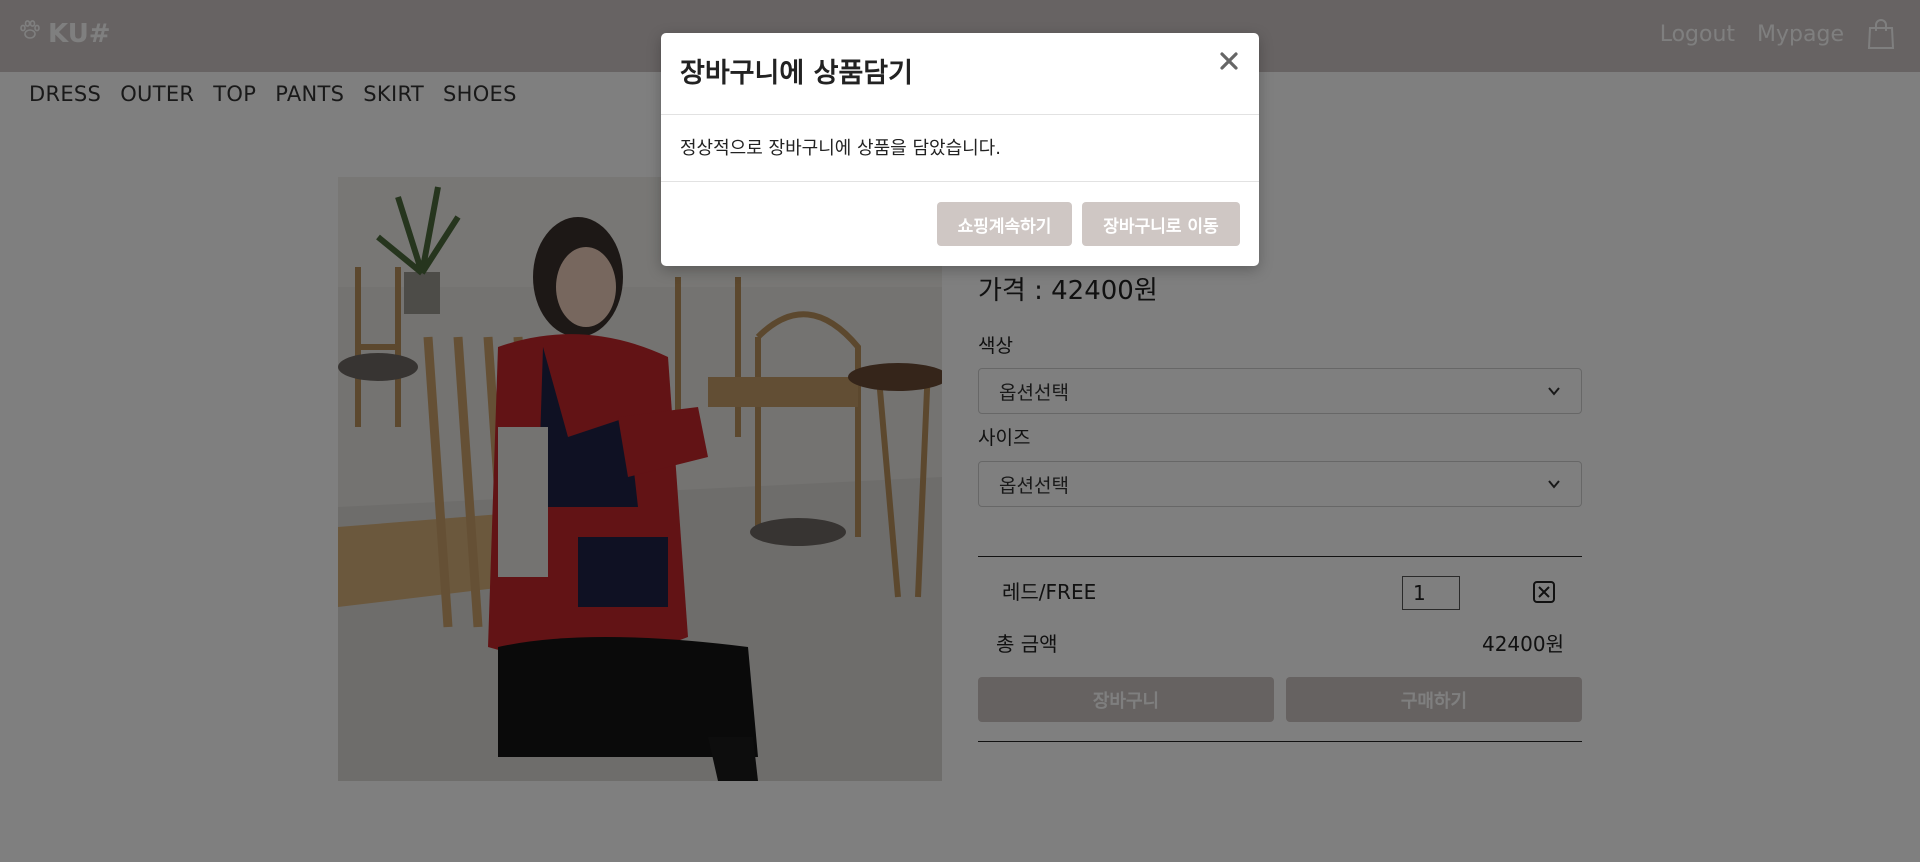 The image size is (1920, 862). What do you see at coordinates (840, 148) in the screenshot?
I see `modal-message: 정상적으로 장바구니에 상품을 담았습니다.` at bounding box center [840, 148].